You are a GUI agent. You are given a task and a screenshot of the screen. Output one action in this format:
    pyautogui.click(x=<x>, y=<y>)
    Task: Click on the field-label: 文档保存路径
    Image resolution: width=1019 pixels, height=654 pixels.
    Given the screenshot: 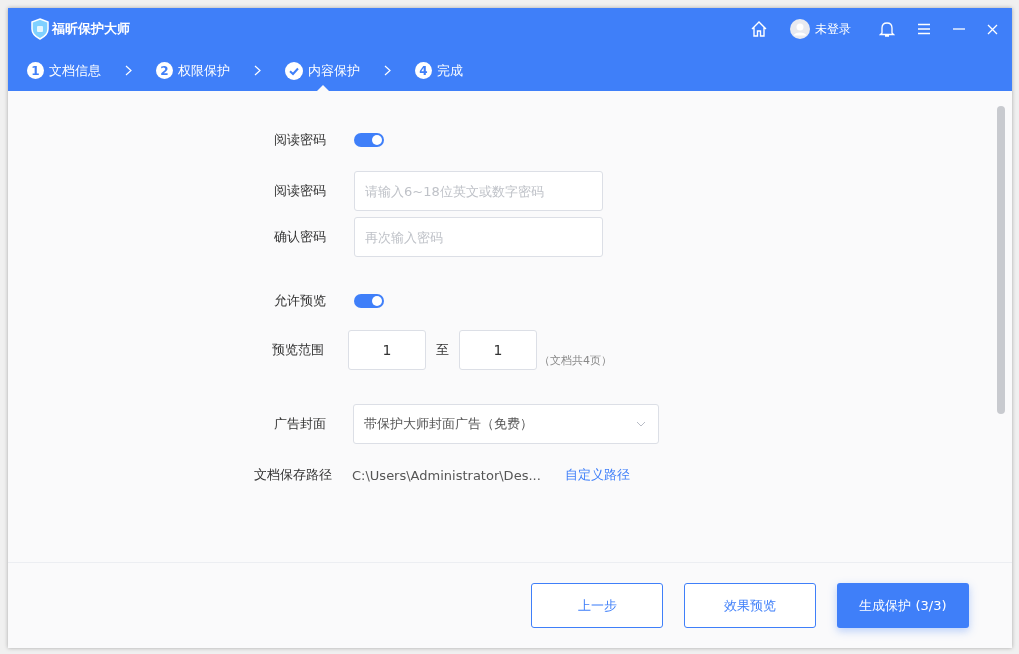 What is the action you would take?
    pyautogui.click(x=293, y=475)
    